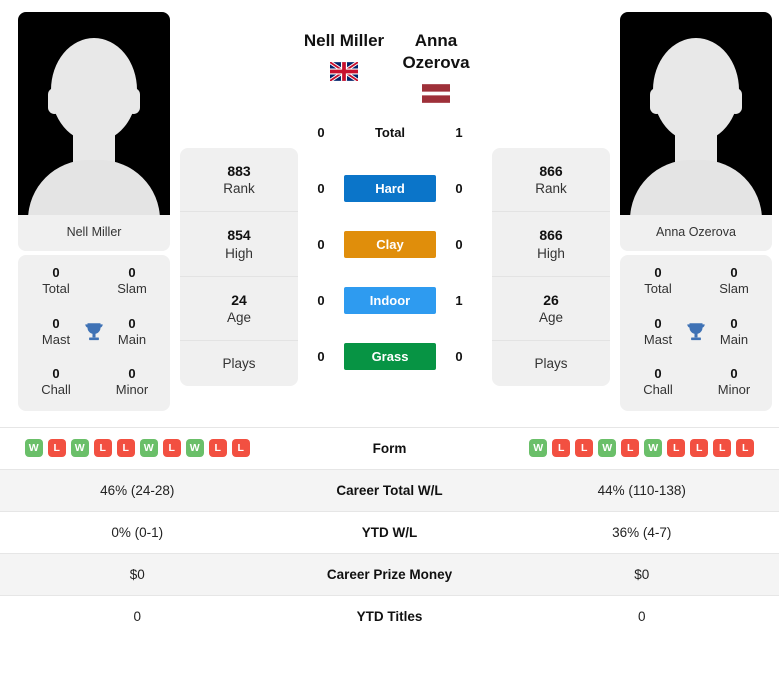 The image size is (779, 699). Describe the element at coordinates (321, 356) in the screenshot. I see `h2h-grass-left: 0` at that location.